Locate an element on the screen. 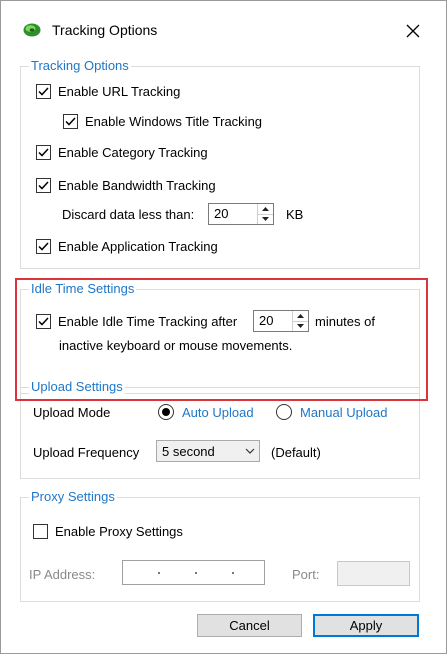 This screenshot has height=654, width=447. idle-time-tracking-option: Enable Idle Time Tracking after is located at coordinates (136, 321).